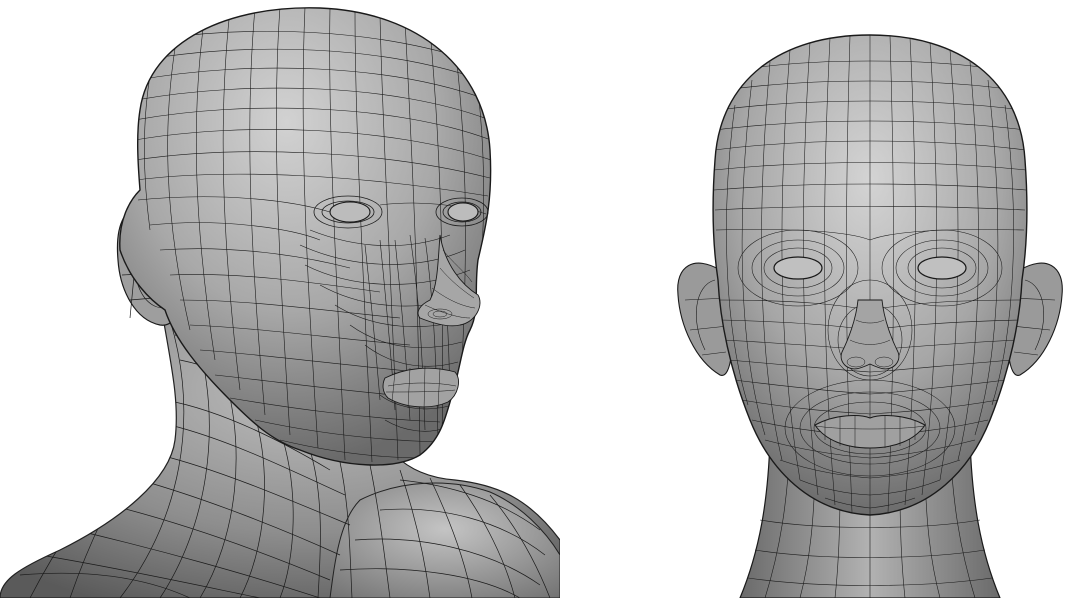 This screenshot has height=598, width=1071. Describe the element at coordinates (942, 268) in the screenshot. I see `eyeball-right-front` at that location.